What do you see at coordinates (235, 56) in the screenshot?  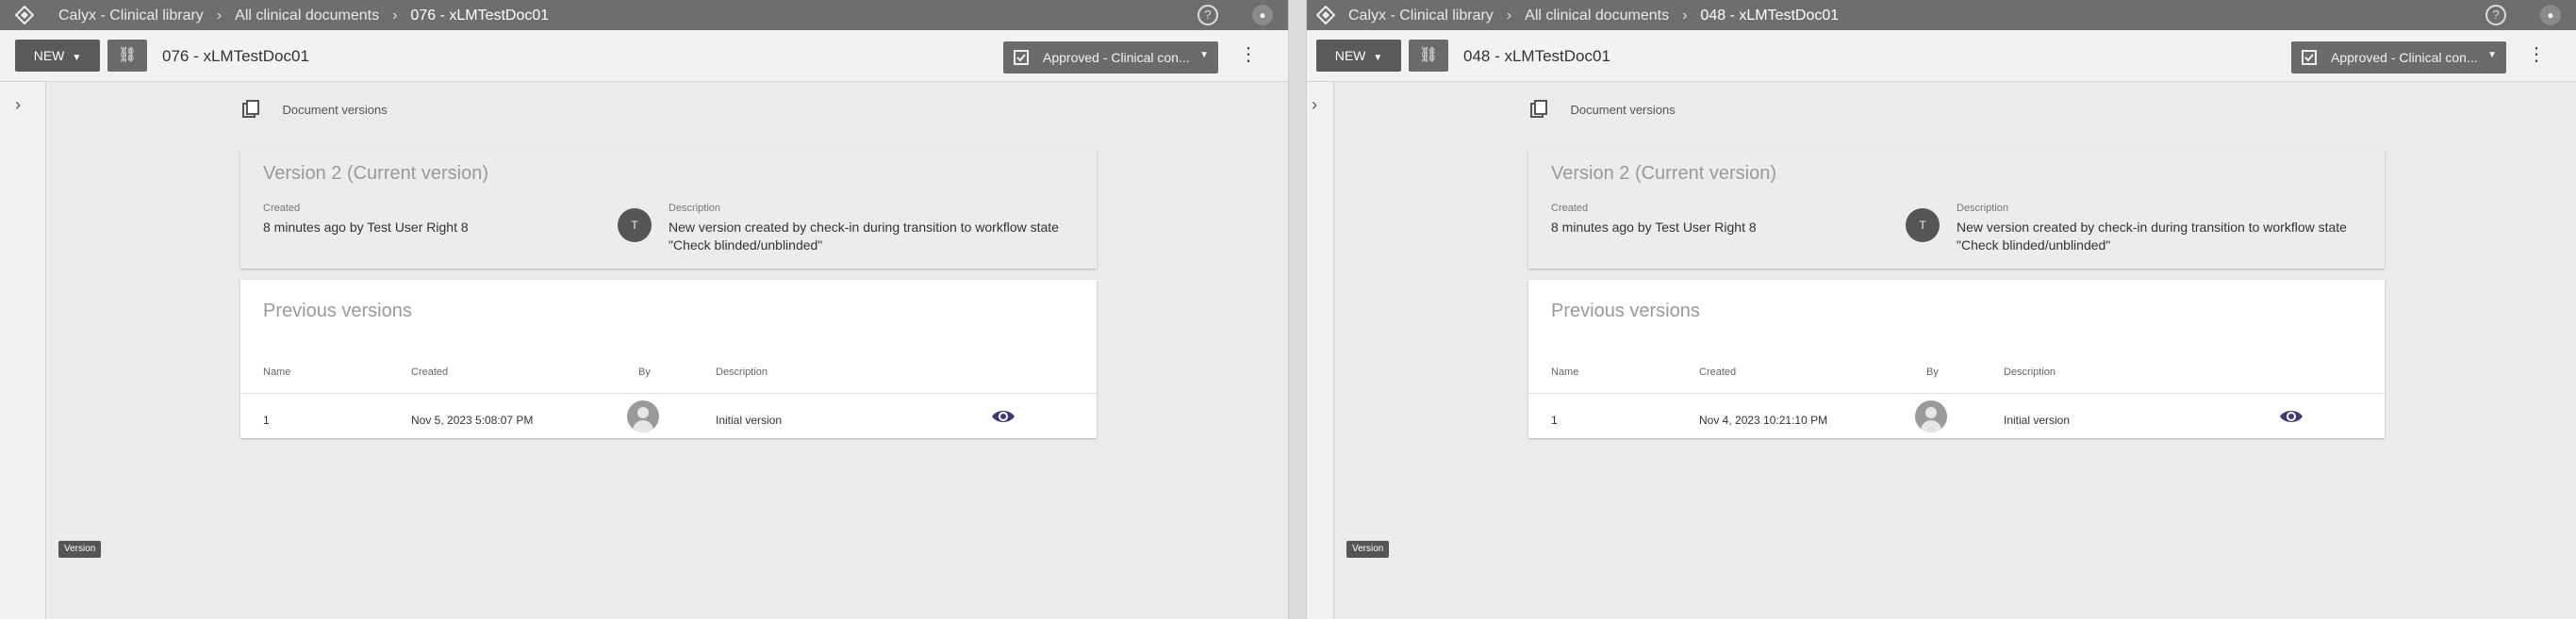 I see `document-title: 076 - xLMTestDoc01` at bounding box center [235, 56].